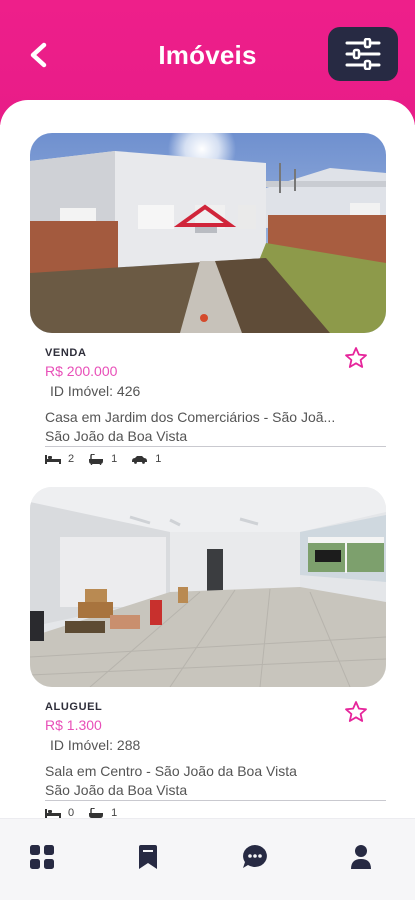 The width and height of the screenshot is (415, 900). Describe the element at coordinates (171, 771) in the screenshot. I see `listing-description: Sala em Centro - São João da Boa Vista` at that location.